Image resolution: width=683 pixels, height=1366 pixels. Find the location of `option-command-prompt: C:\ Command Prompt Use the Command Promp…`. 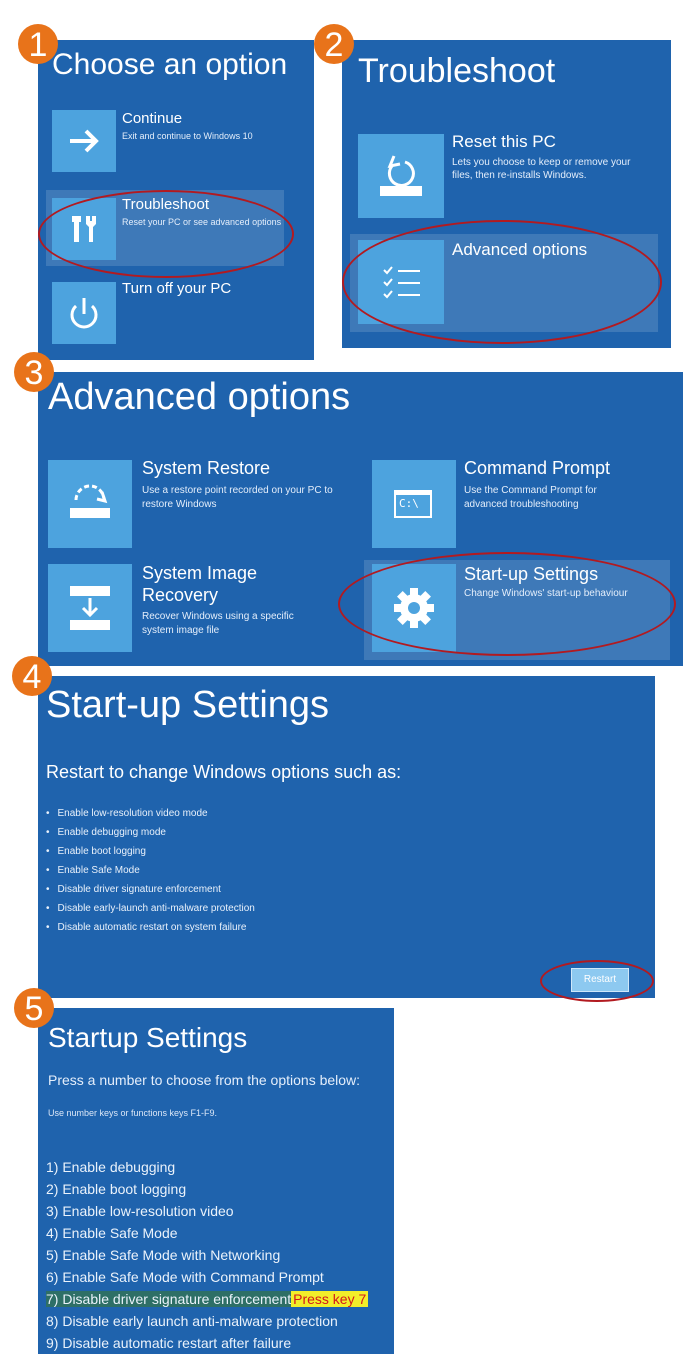

option-command-prompt: C:\ Command Prompt Use the Command Promp… is located at coordinates (520, 506).